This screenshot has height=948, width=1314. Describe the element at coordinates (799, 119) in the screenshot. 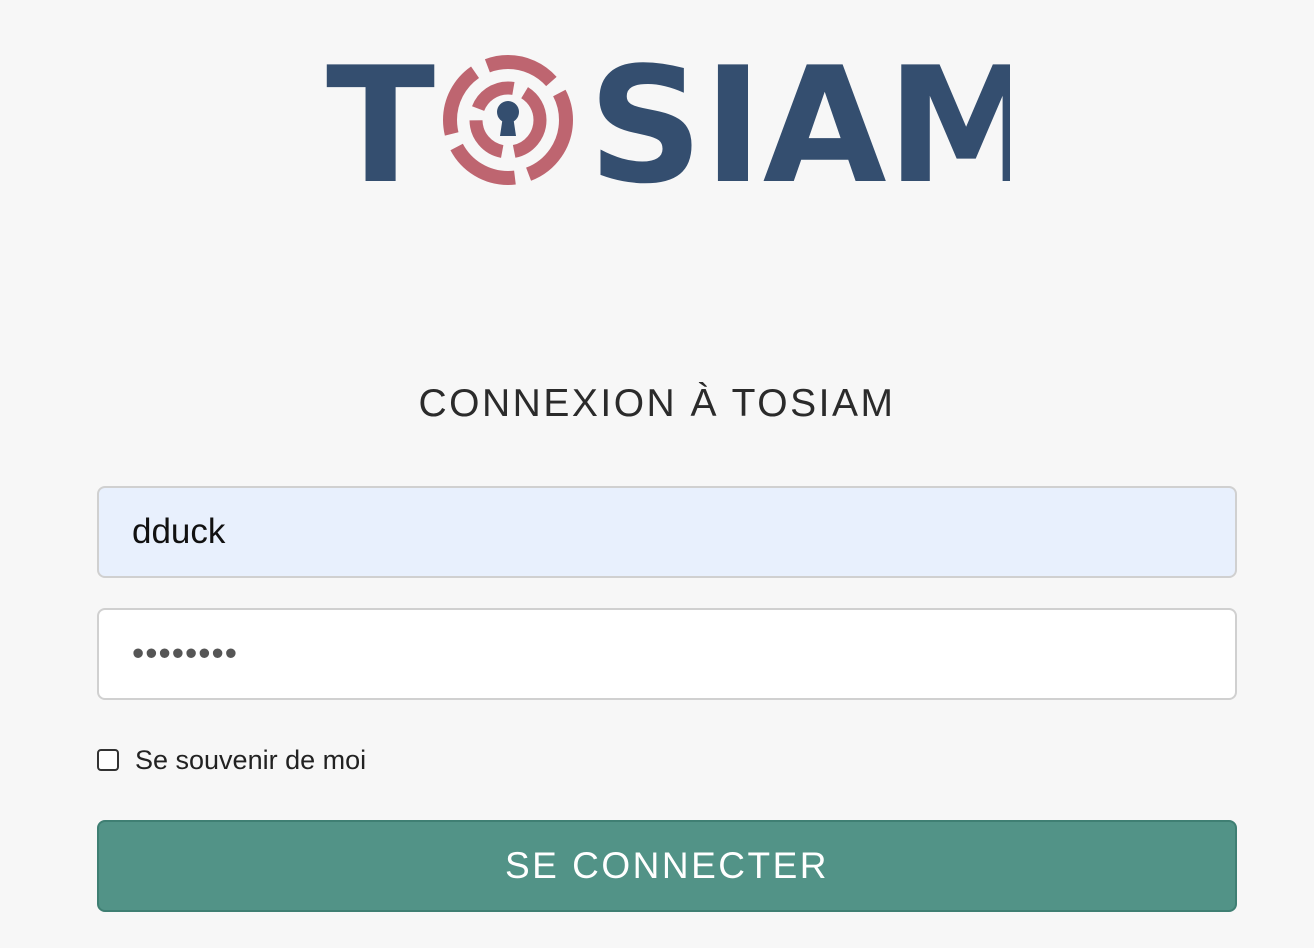

I see `logo-word-siam: SIAM` at that location.